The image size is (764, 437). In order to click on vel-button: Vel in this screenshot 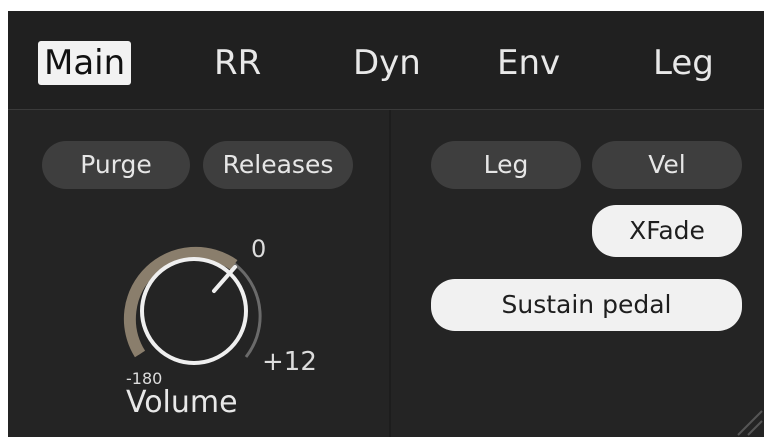, I will do `click(667, 165)`.